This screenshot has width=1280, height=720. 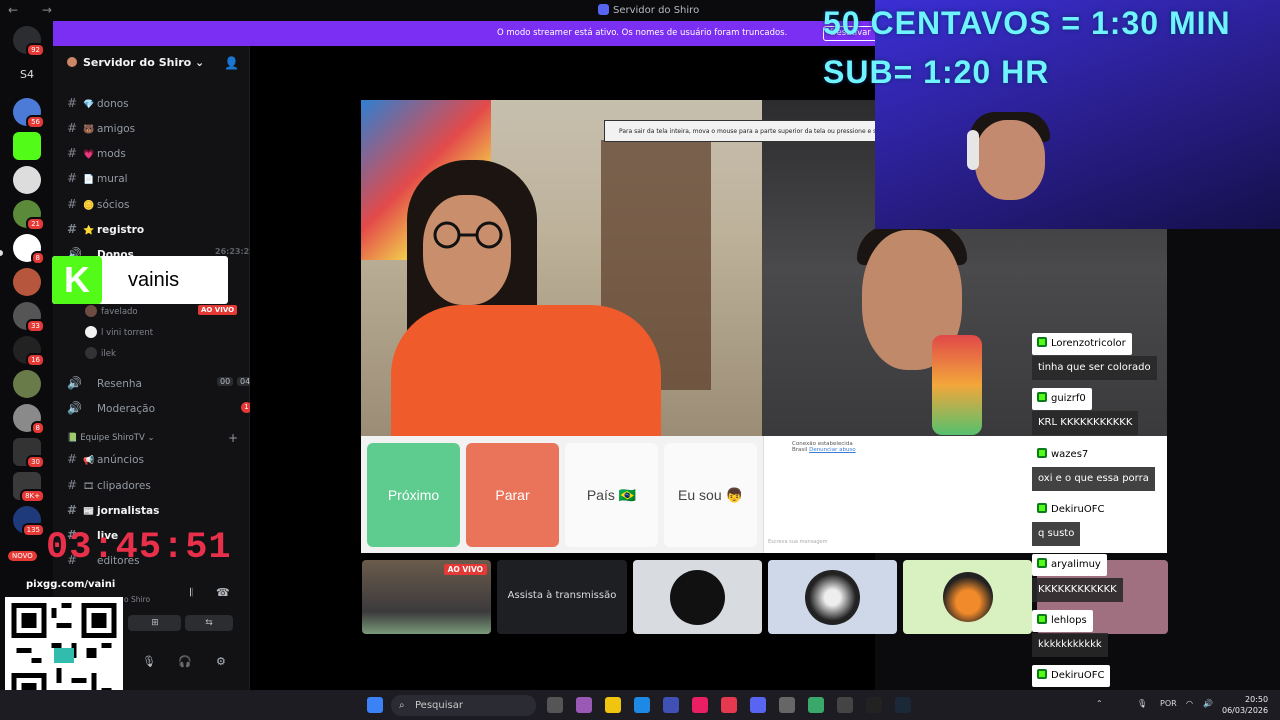 What do you see at coordinates (159, 411) in the screenshot?
I see `voice-channel-moderacao: 🔊 Moderação 1` at bounding box center [159, 411].